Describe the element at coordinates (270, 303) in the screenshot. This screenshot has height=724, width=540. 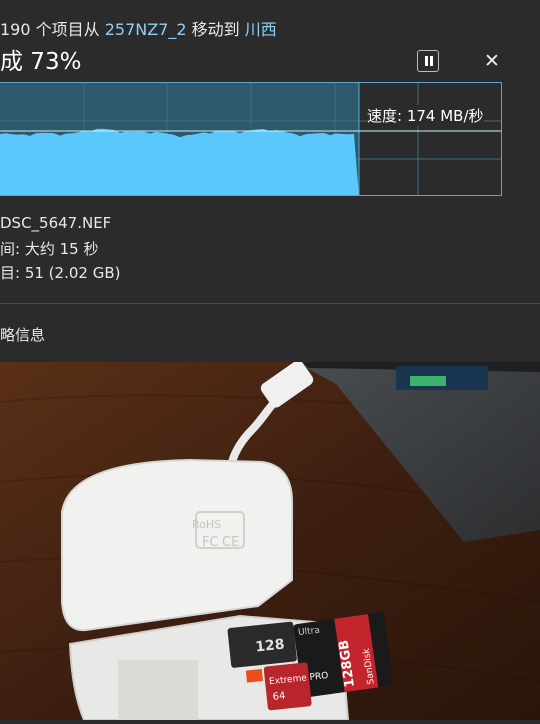
I see `divider` at that location.